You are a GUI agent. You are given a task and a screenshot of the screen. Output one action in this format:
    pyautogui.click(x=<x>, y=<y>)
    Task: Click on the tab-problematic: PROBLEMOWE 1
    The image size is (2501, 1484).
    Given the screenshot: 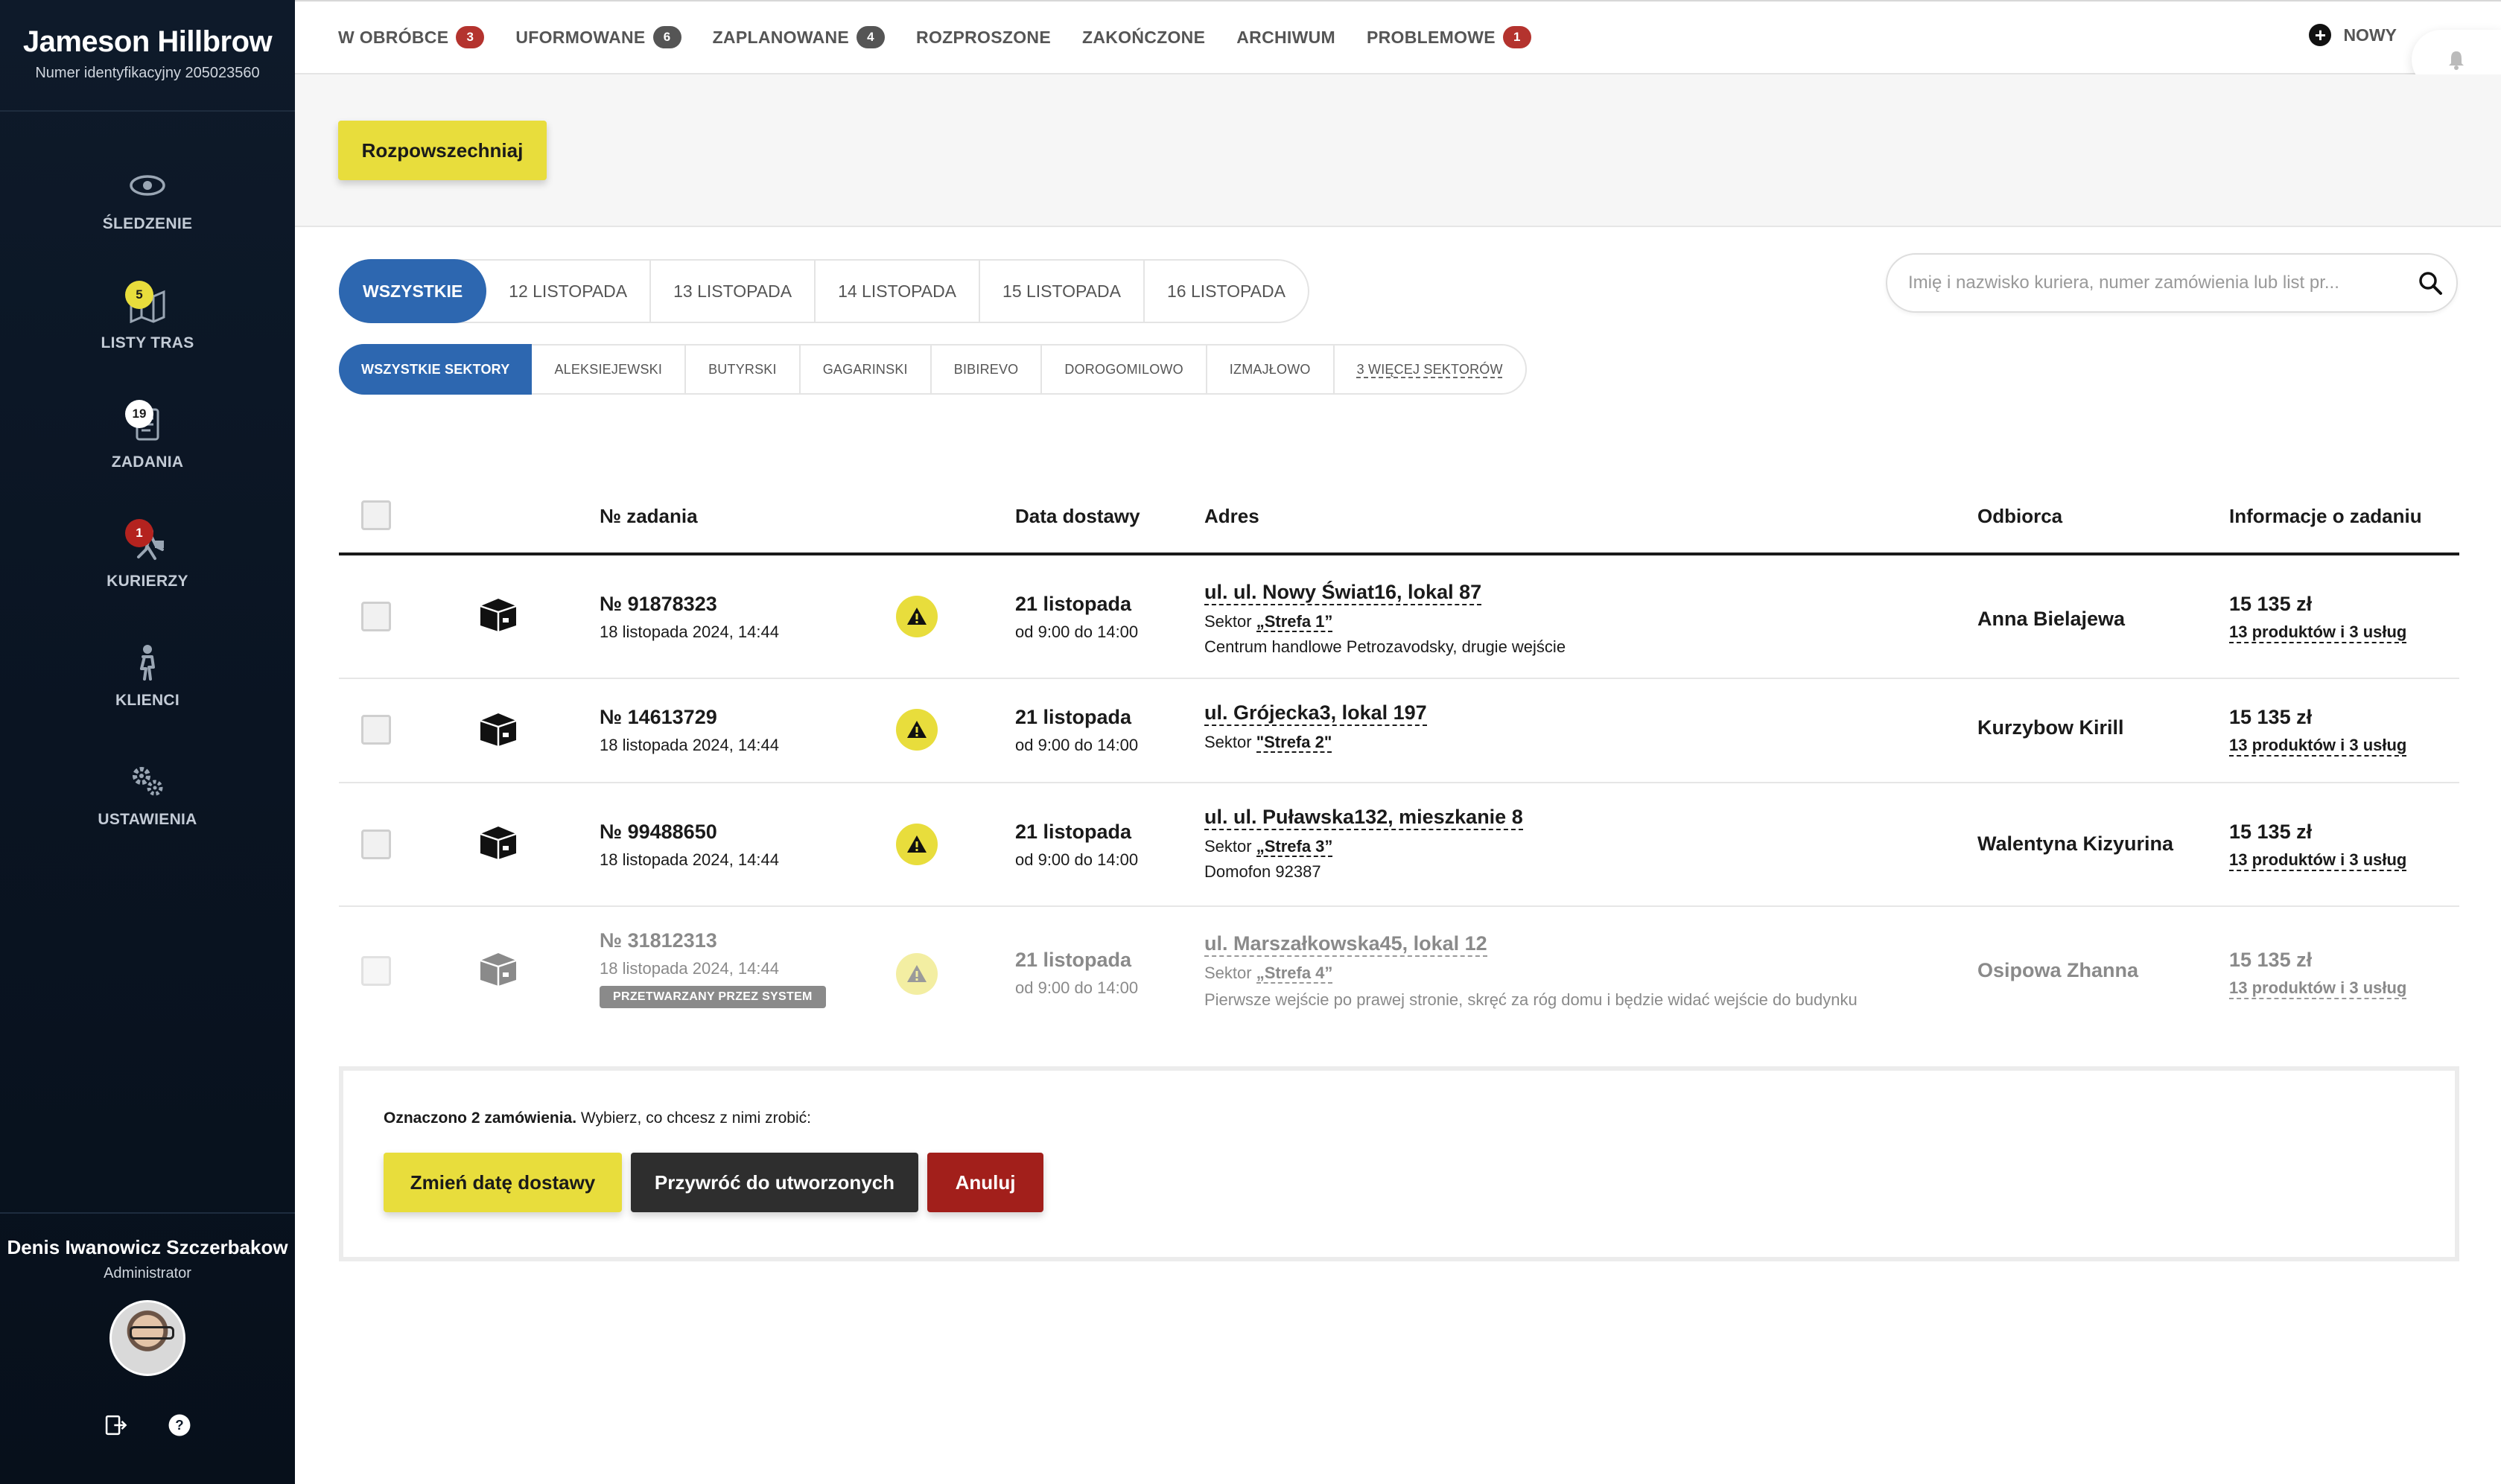 What is the action you would take?
    pyautogui.click(x=1449, y=37)
    